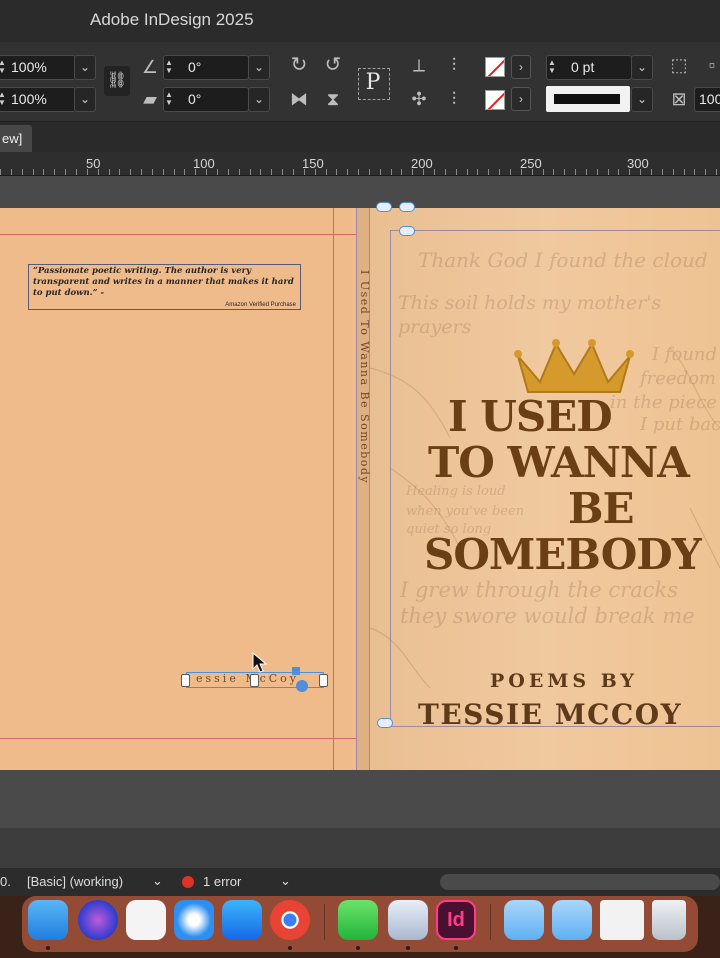  What do you see at coordinates (679, 65) in the screenshot?
I see `frame-fitting-icon: ⬚` at bounding box center [679, 65].